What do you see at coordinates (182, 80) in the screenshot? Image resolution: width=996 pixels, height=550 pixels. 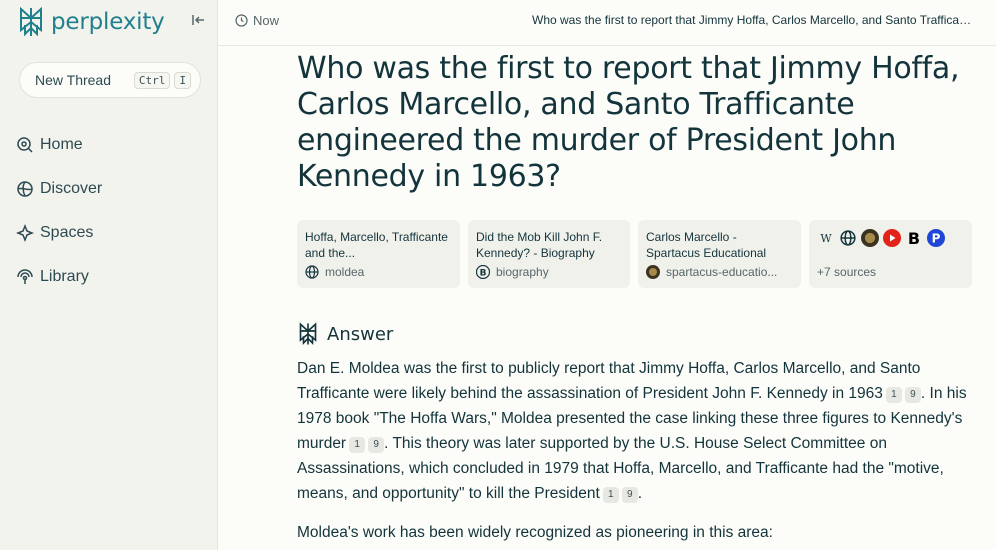 I see `kbd-i: I` at bounding box center [182, 80].